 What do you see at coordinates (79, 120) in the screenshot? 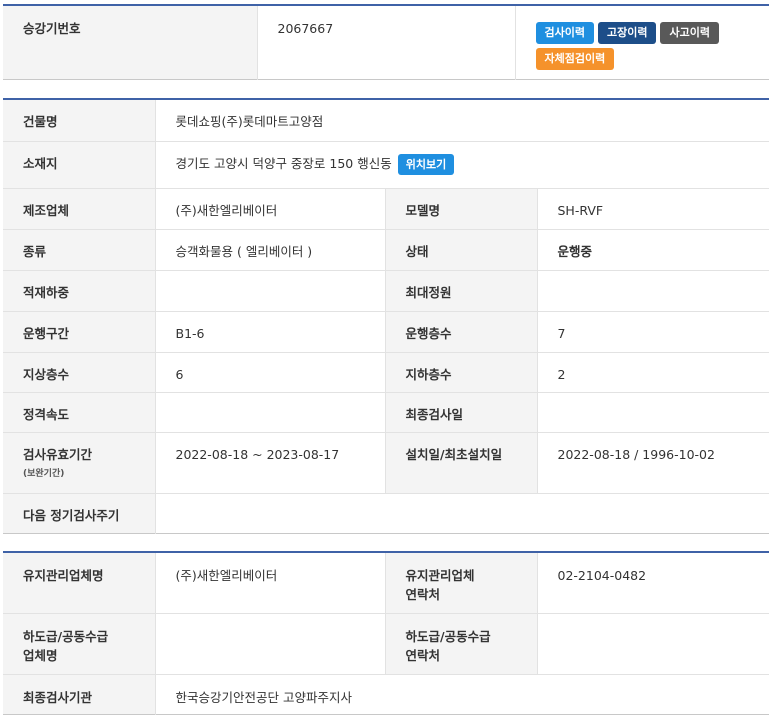
I see `building-label: 건물명` at bounding box center [79, 120].